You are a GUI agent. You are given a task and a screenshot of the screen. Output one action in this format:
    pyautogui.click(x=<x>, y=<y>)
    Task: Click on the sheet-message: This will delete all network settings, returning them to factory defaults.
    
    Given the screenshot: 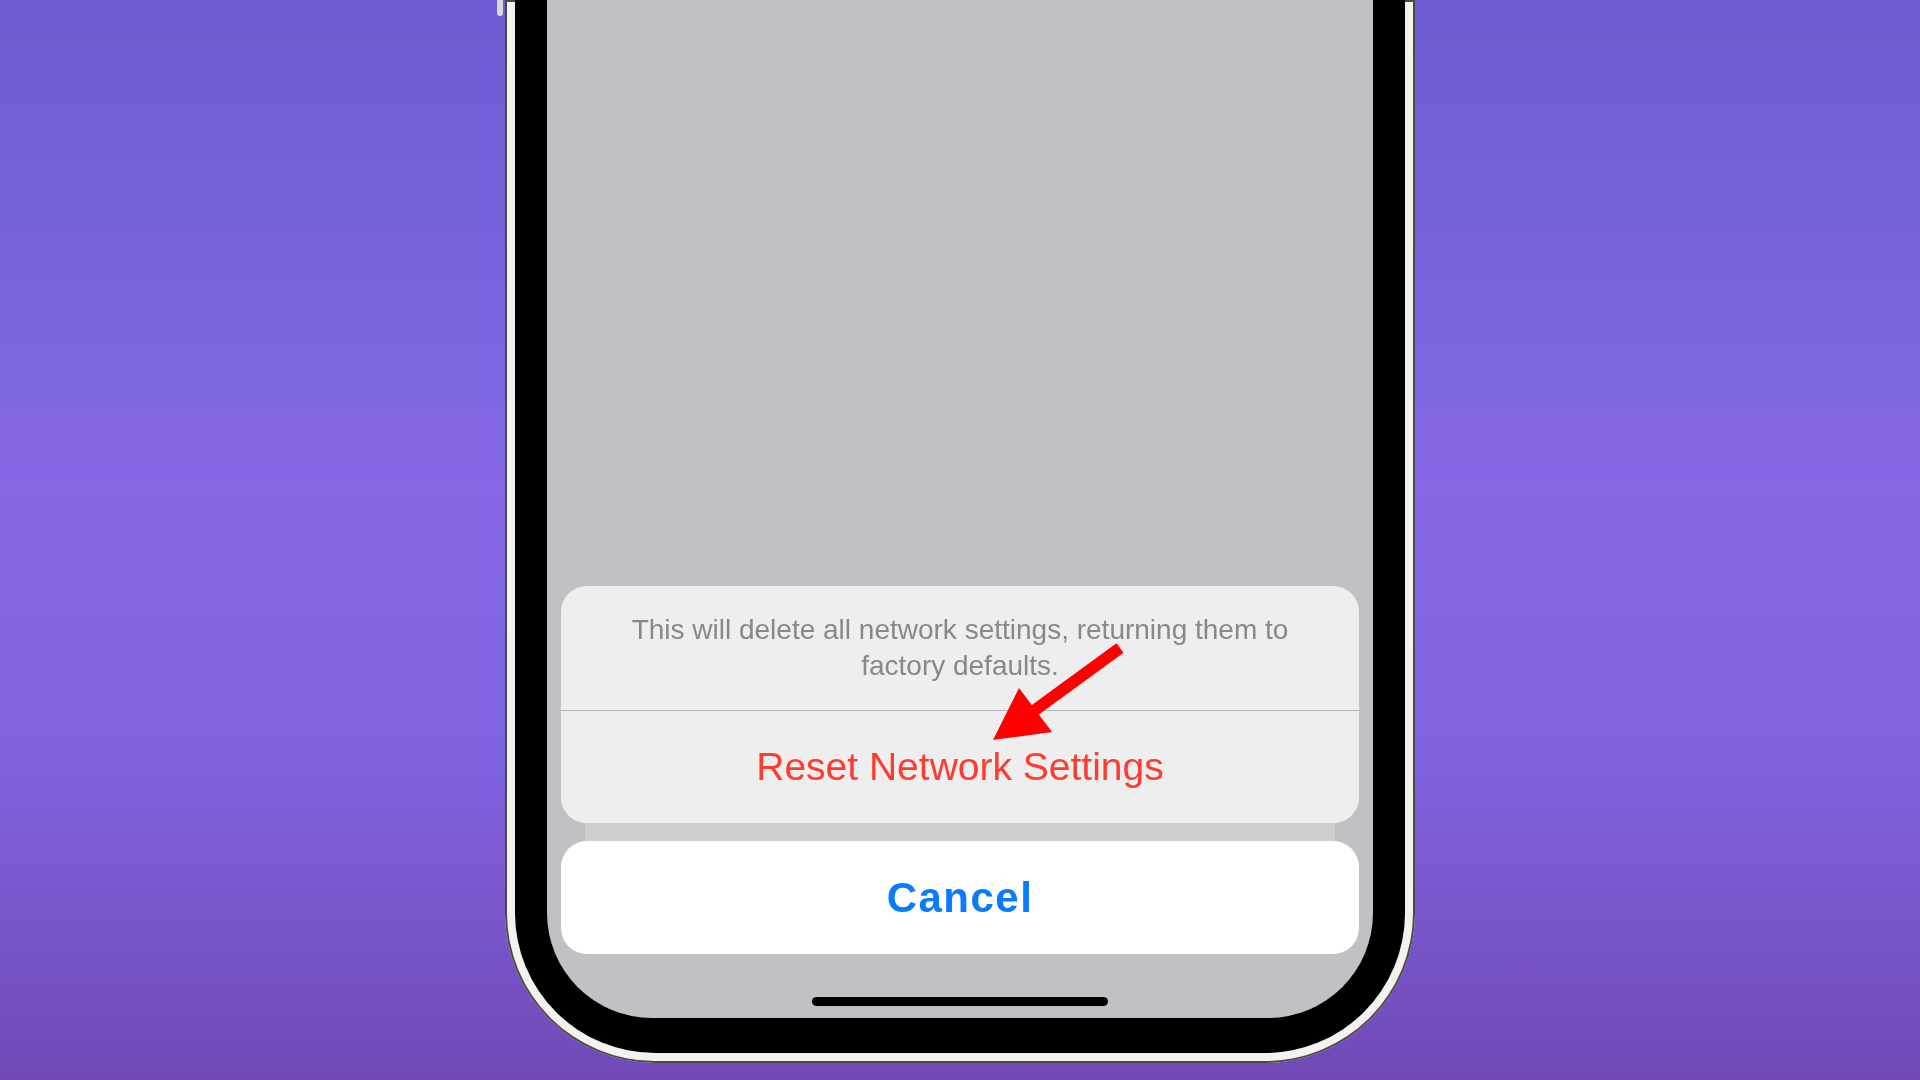 What is the action you would take?
    pyautogui.click(x=960, y=648)
    